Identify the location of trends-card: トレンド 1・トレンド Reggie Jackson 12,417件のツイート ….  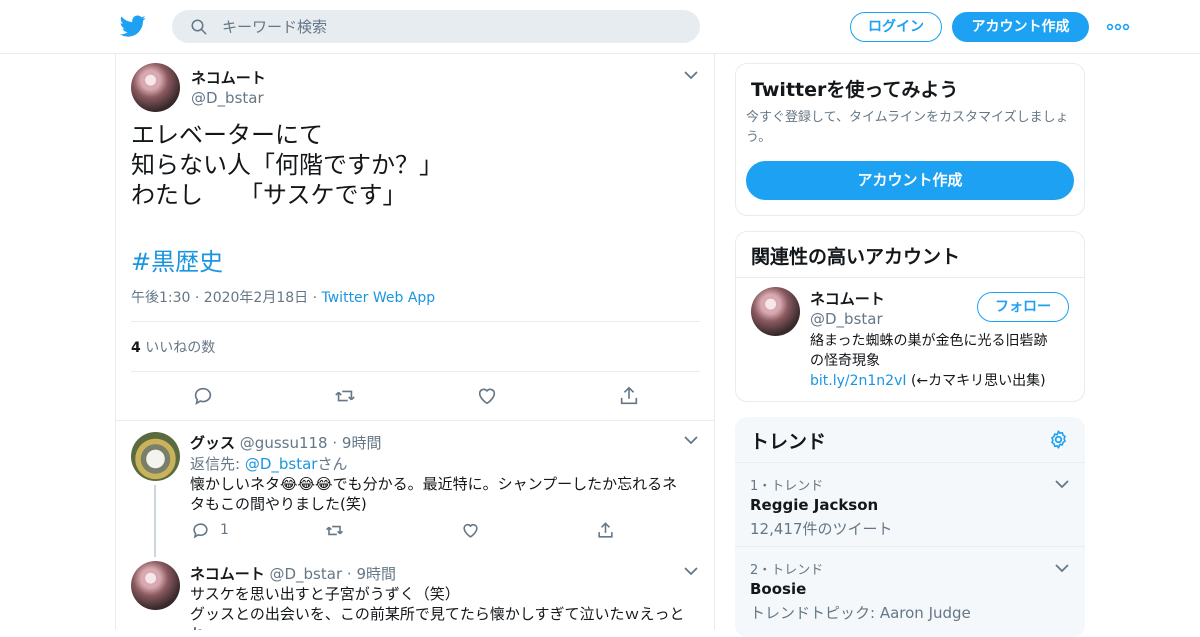
(910, 527).